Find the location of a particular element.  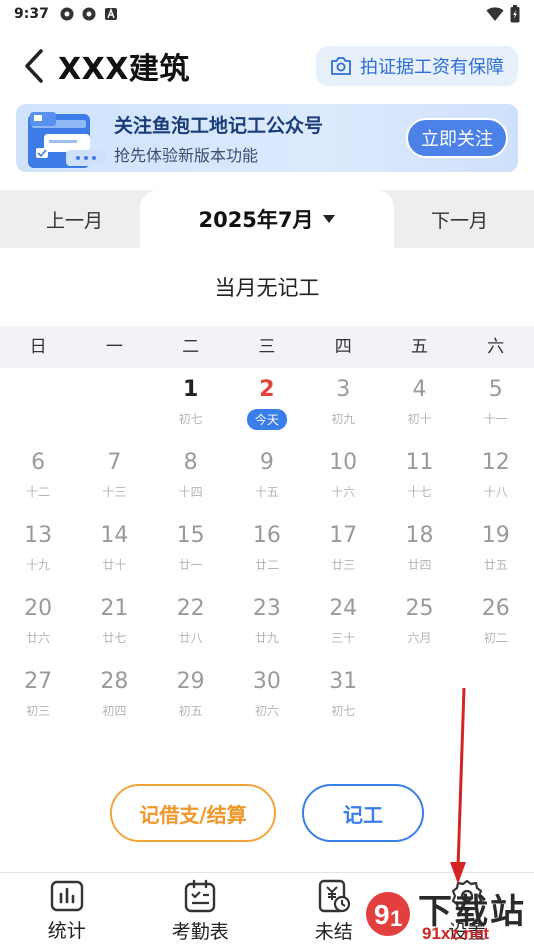

month-picker: 2025年7月 is located at coordinates (267, 219).